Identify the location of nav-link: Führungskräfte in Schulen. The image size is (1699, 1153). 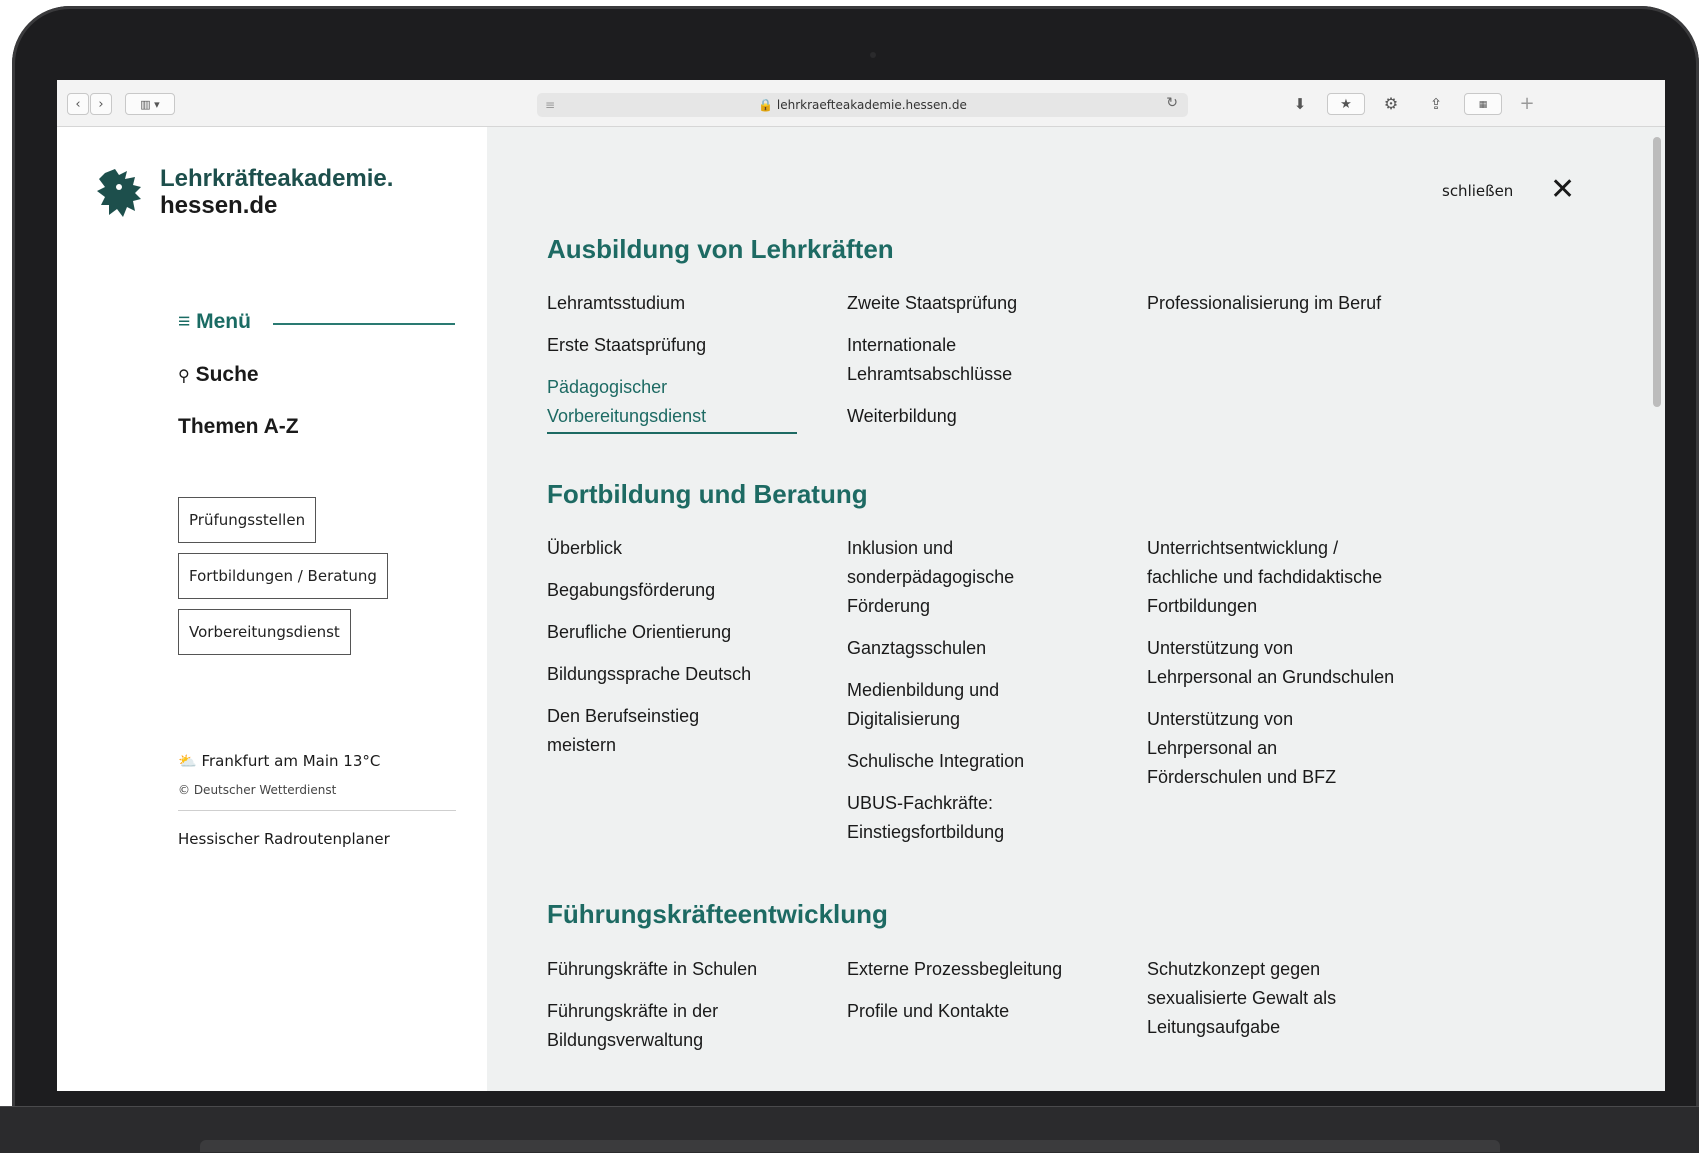
(662, 969).